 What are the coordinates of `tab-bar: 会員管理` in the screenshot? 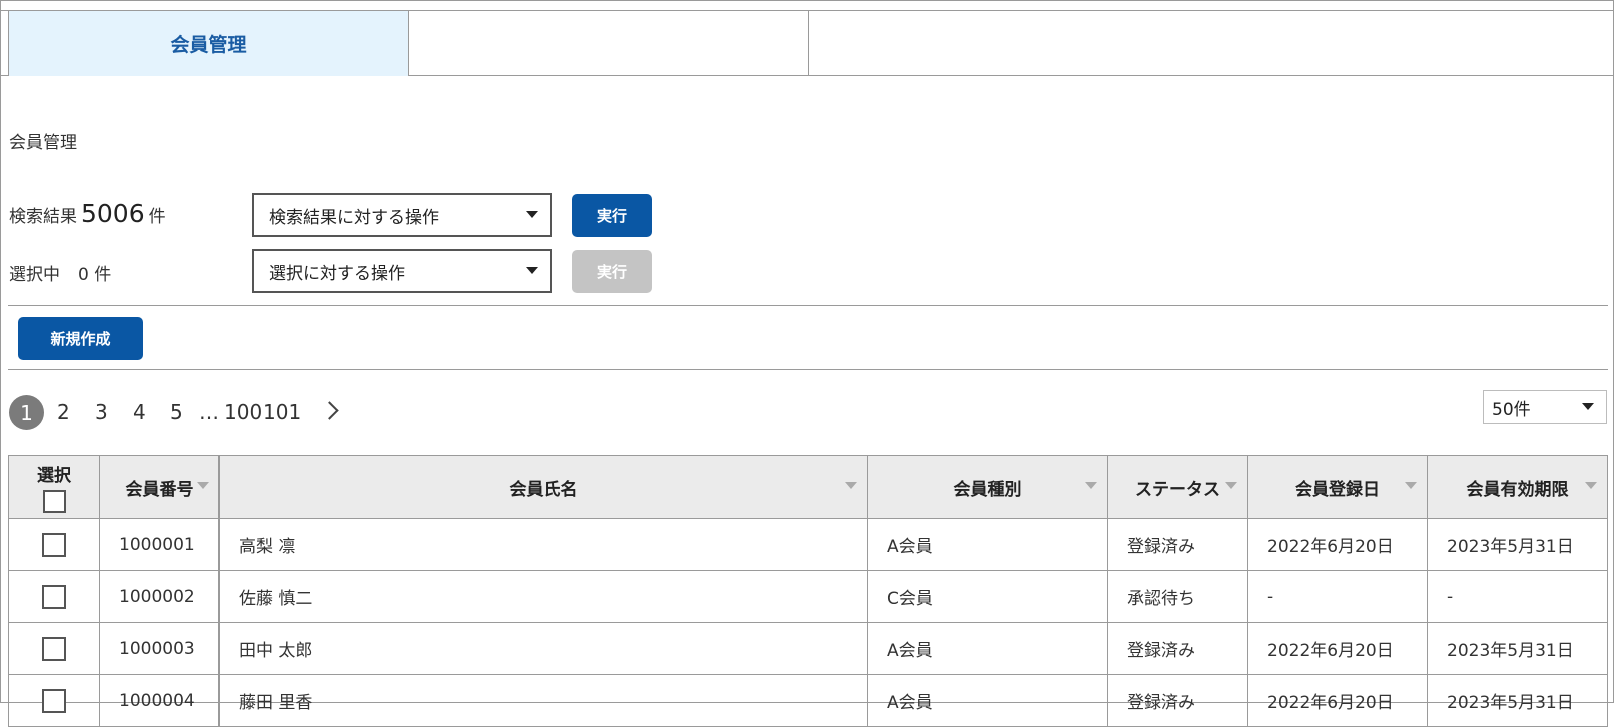 It's located at (807, 43).